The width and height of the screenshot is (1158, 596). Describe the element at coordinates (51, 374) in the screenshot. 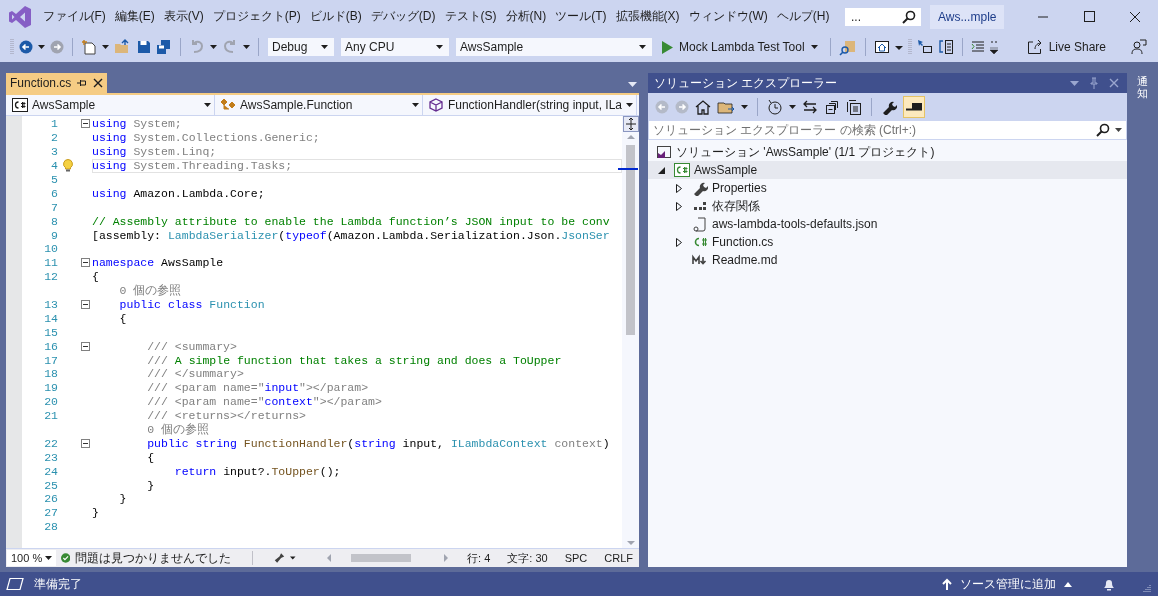

I see `line-number: 18` at that location.